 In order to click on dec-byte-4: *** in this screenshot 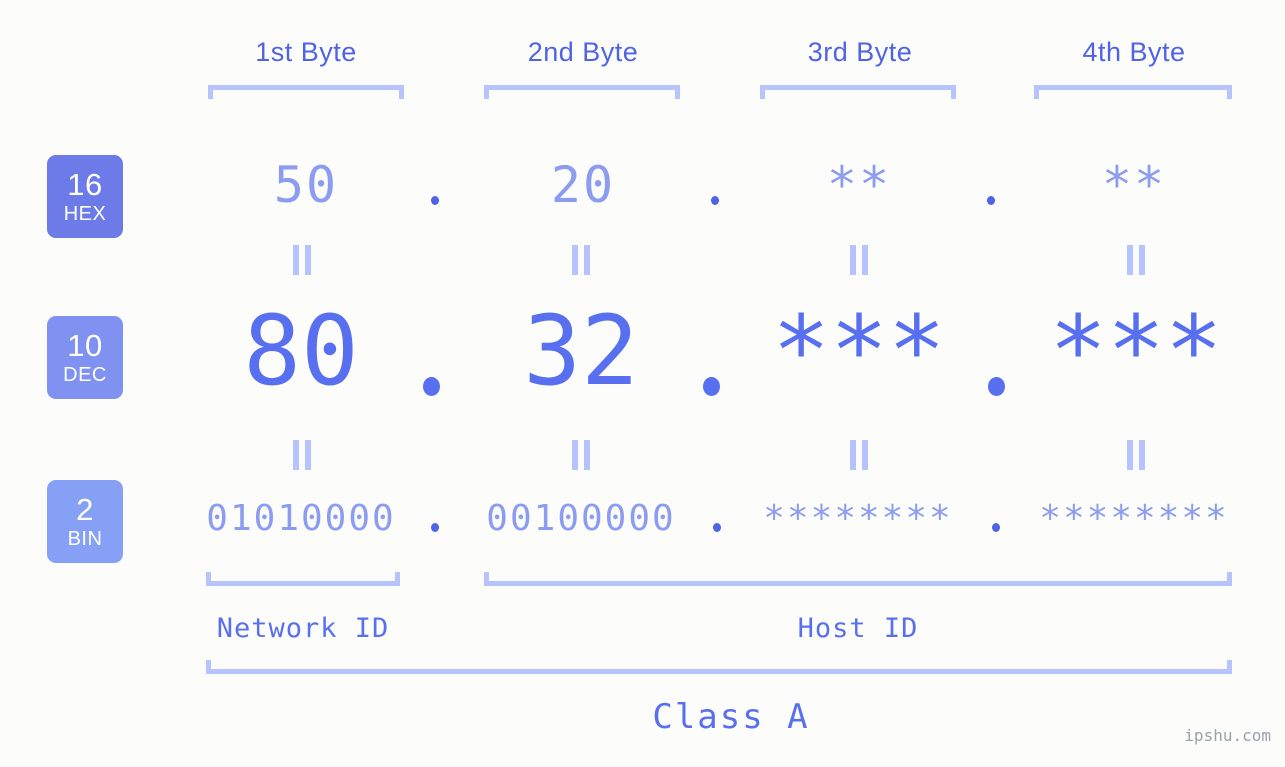, I will do `click(1136, 351)`.